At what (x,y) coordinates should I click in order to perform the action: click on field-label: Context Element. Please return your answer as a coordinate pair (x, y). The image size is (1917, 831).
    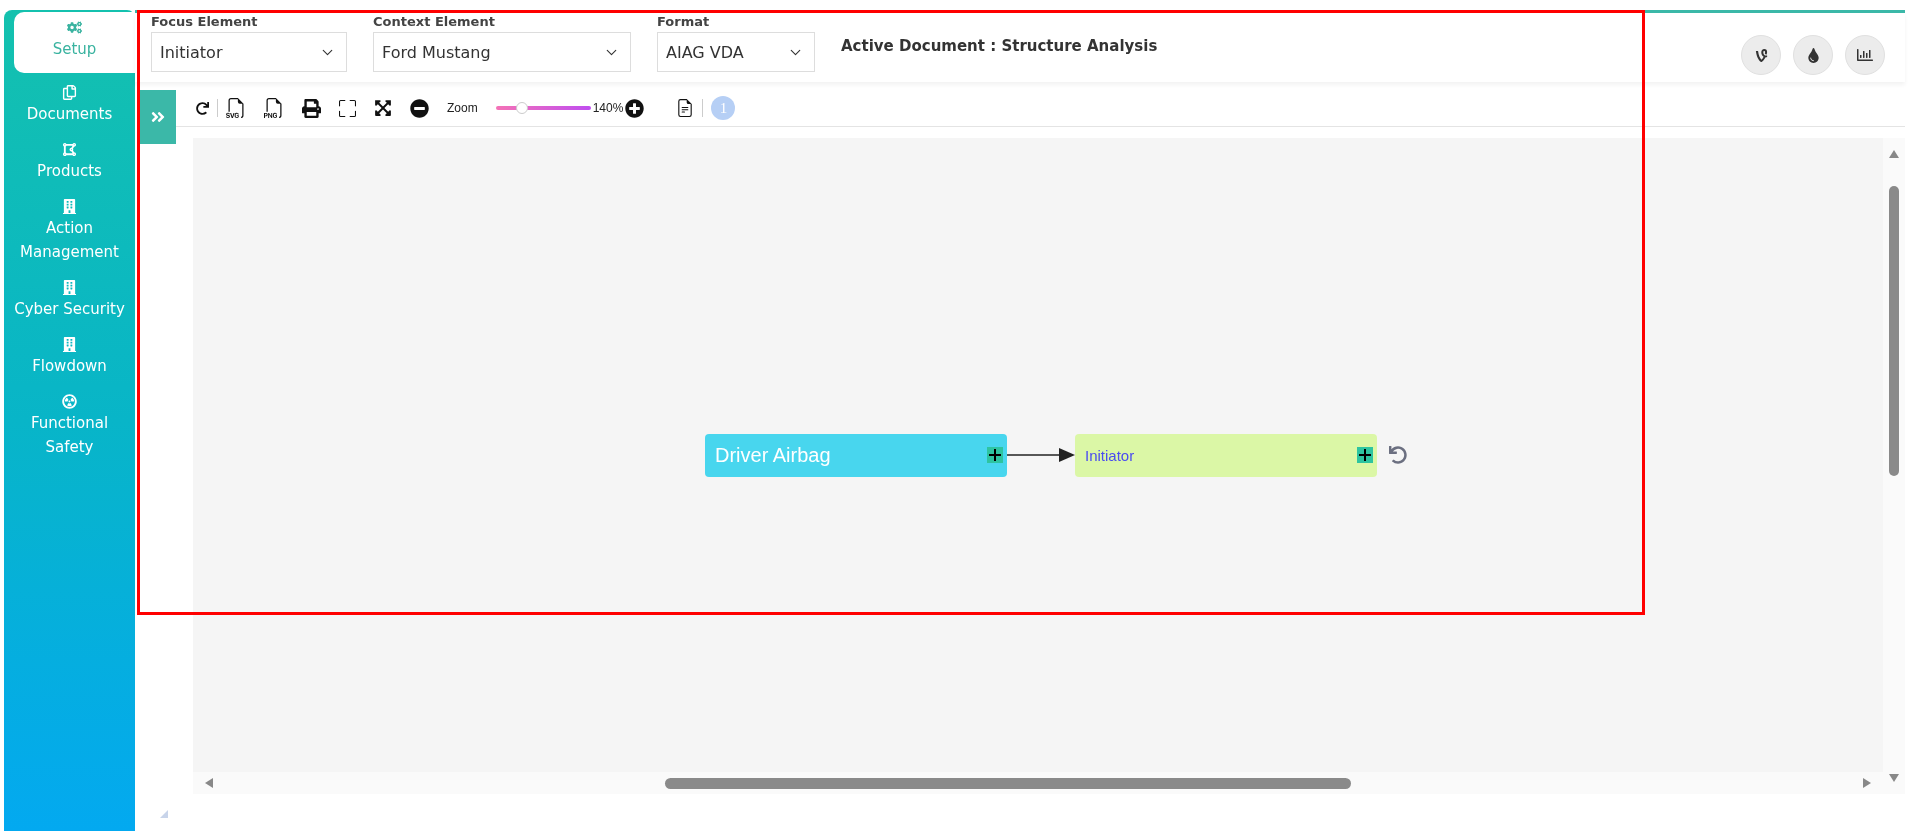
    Looking at the image, I should click on (434, 21).